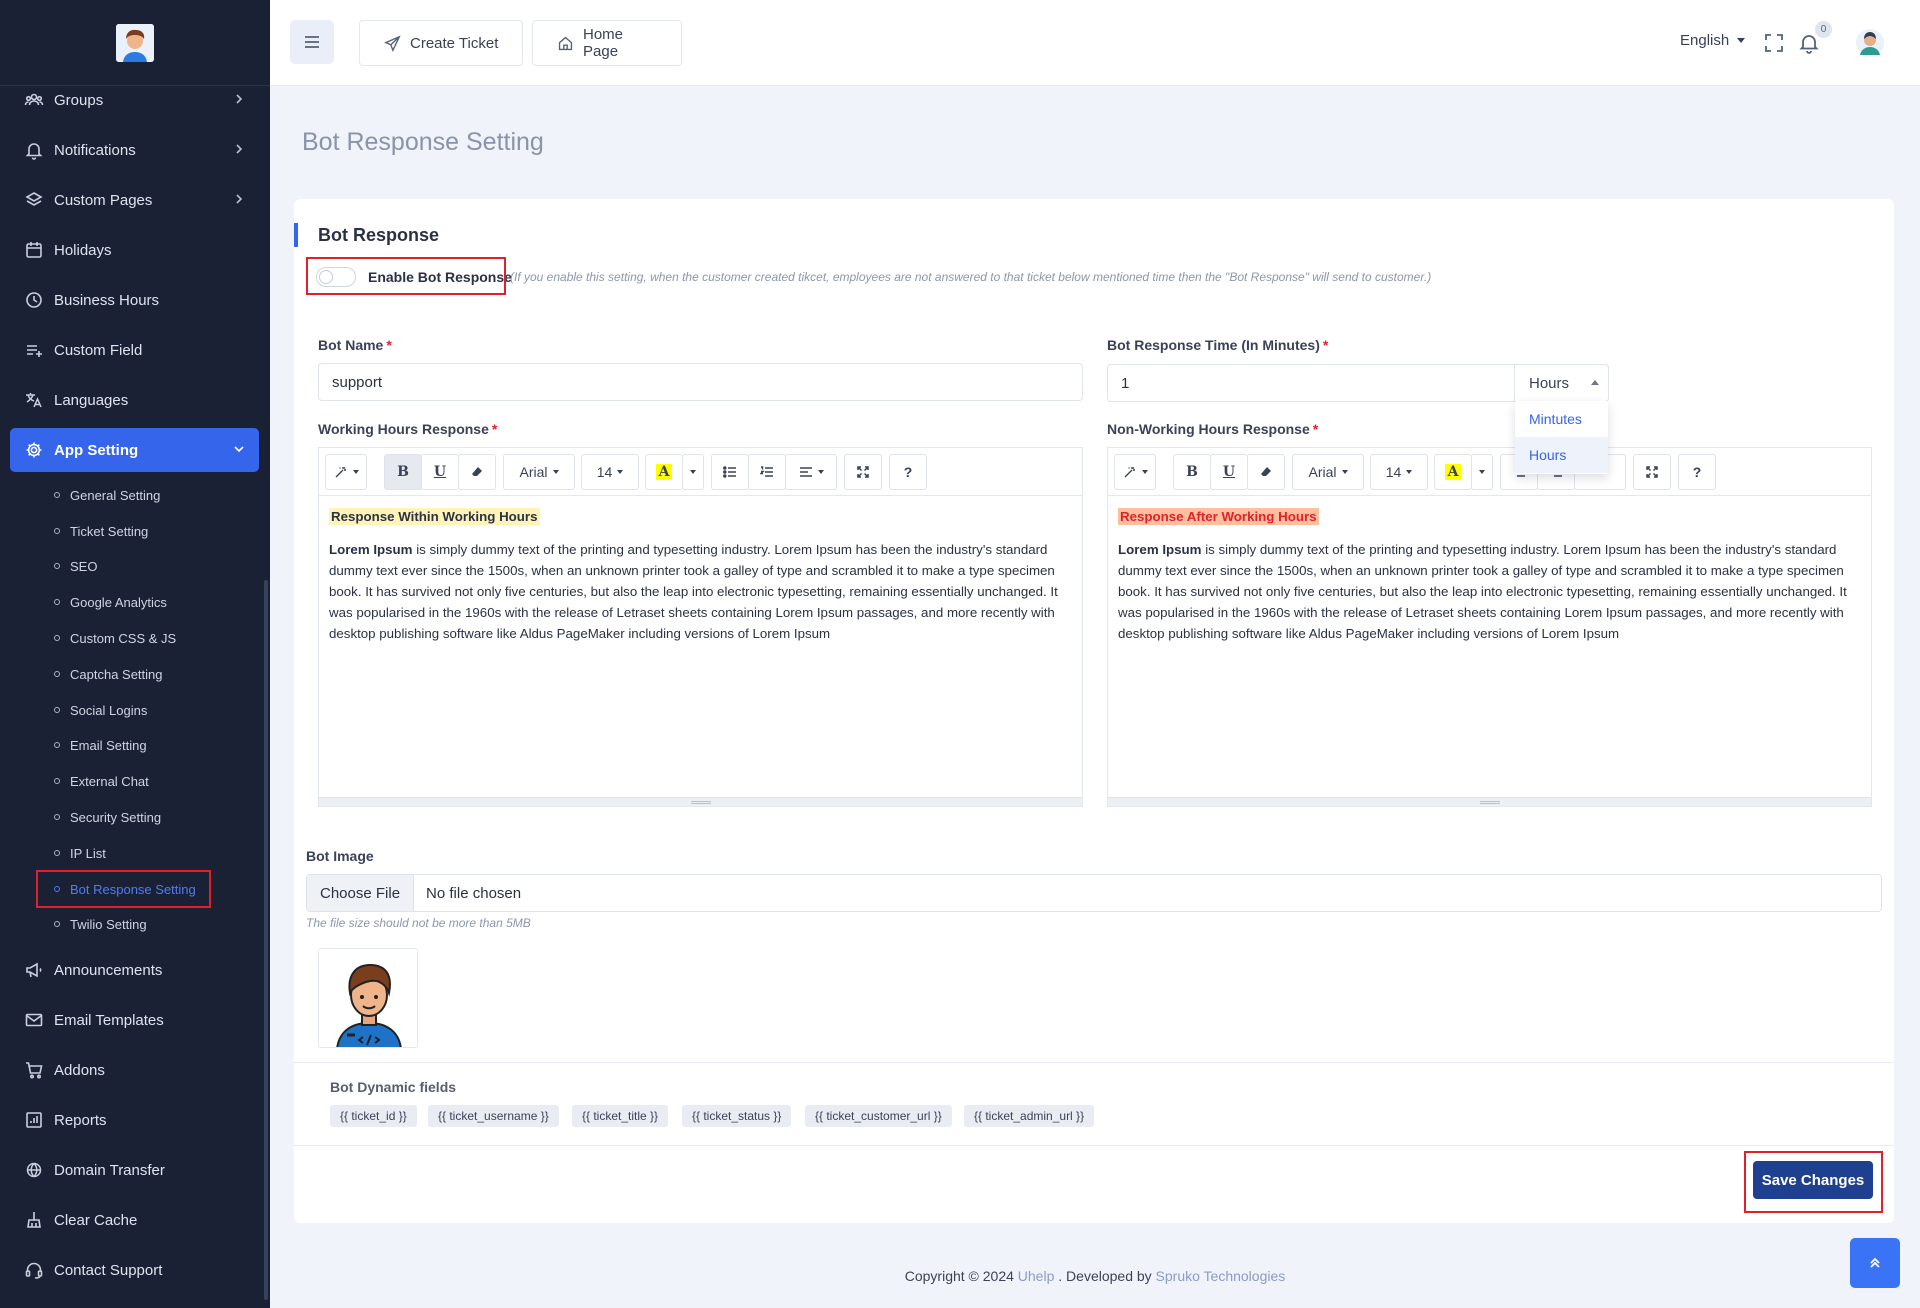  What do you see at coordinates (406, 276) in the screenshot?
I see `highlight-box` at bounding box center [406, 276].